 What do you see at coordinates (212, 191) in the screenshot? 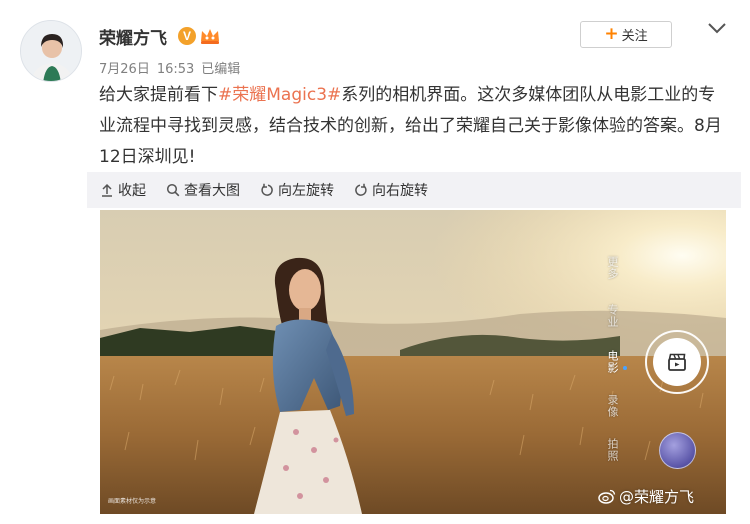
I see `view-large-label: 查看大图` at bounding box center [212, 191].